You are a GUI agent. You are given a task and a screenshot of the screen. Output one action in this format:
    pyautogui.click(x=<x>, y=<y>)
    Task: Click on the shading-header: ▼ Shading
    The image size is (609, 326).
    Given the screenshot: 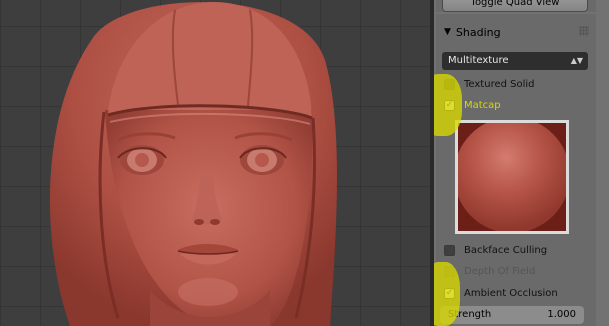 What is the action you would take?
    pyautogui.click(x=472, y=32)
    